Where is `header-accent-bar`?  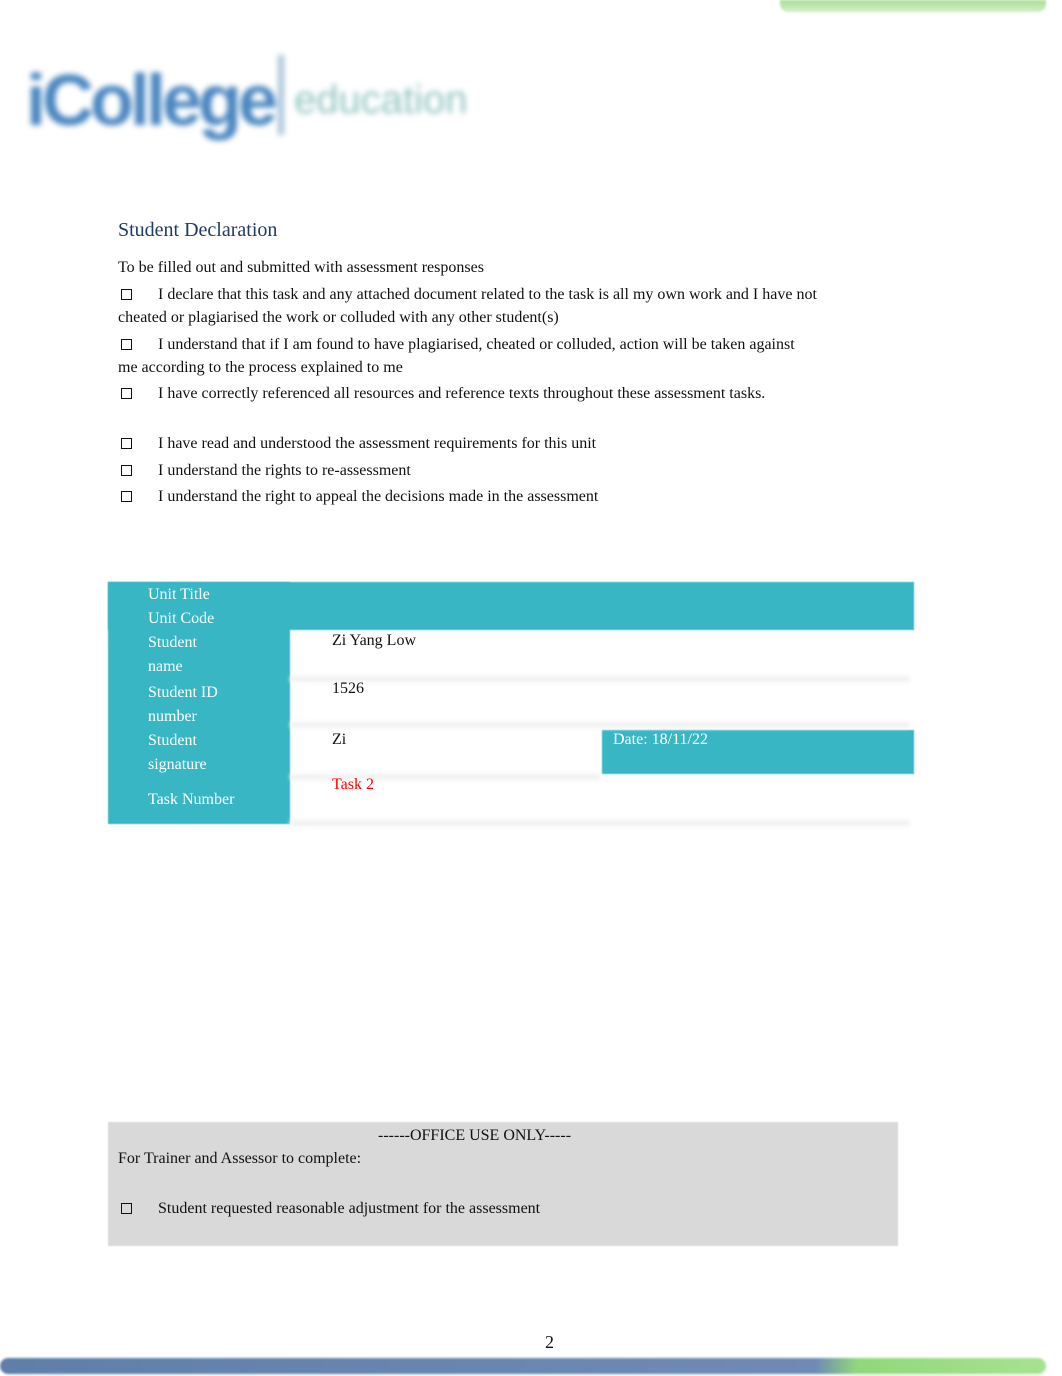
header-accent-bar is located at coordinates (913, 6).